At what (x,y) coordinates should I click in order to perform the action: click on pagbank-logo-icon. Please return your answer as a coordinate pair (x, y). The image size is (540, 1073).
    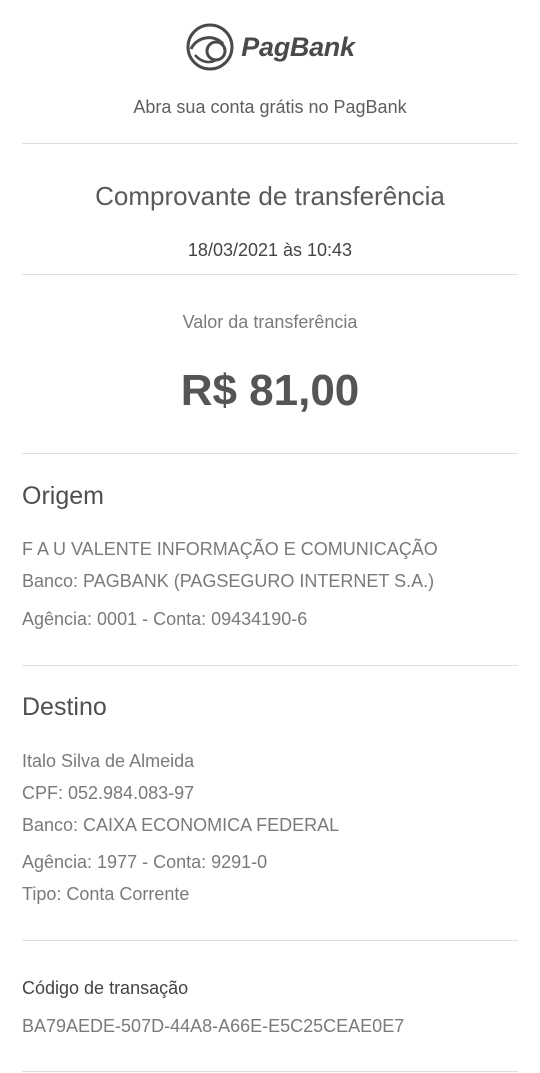
    Looking at the image, I should click on (210, 47).